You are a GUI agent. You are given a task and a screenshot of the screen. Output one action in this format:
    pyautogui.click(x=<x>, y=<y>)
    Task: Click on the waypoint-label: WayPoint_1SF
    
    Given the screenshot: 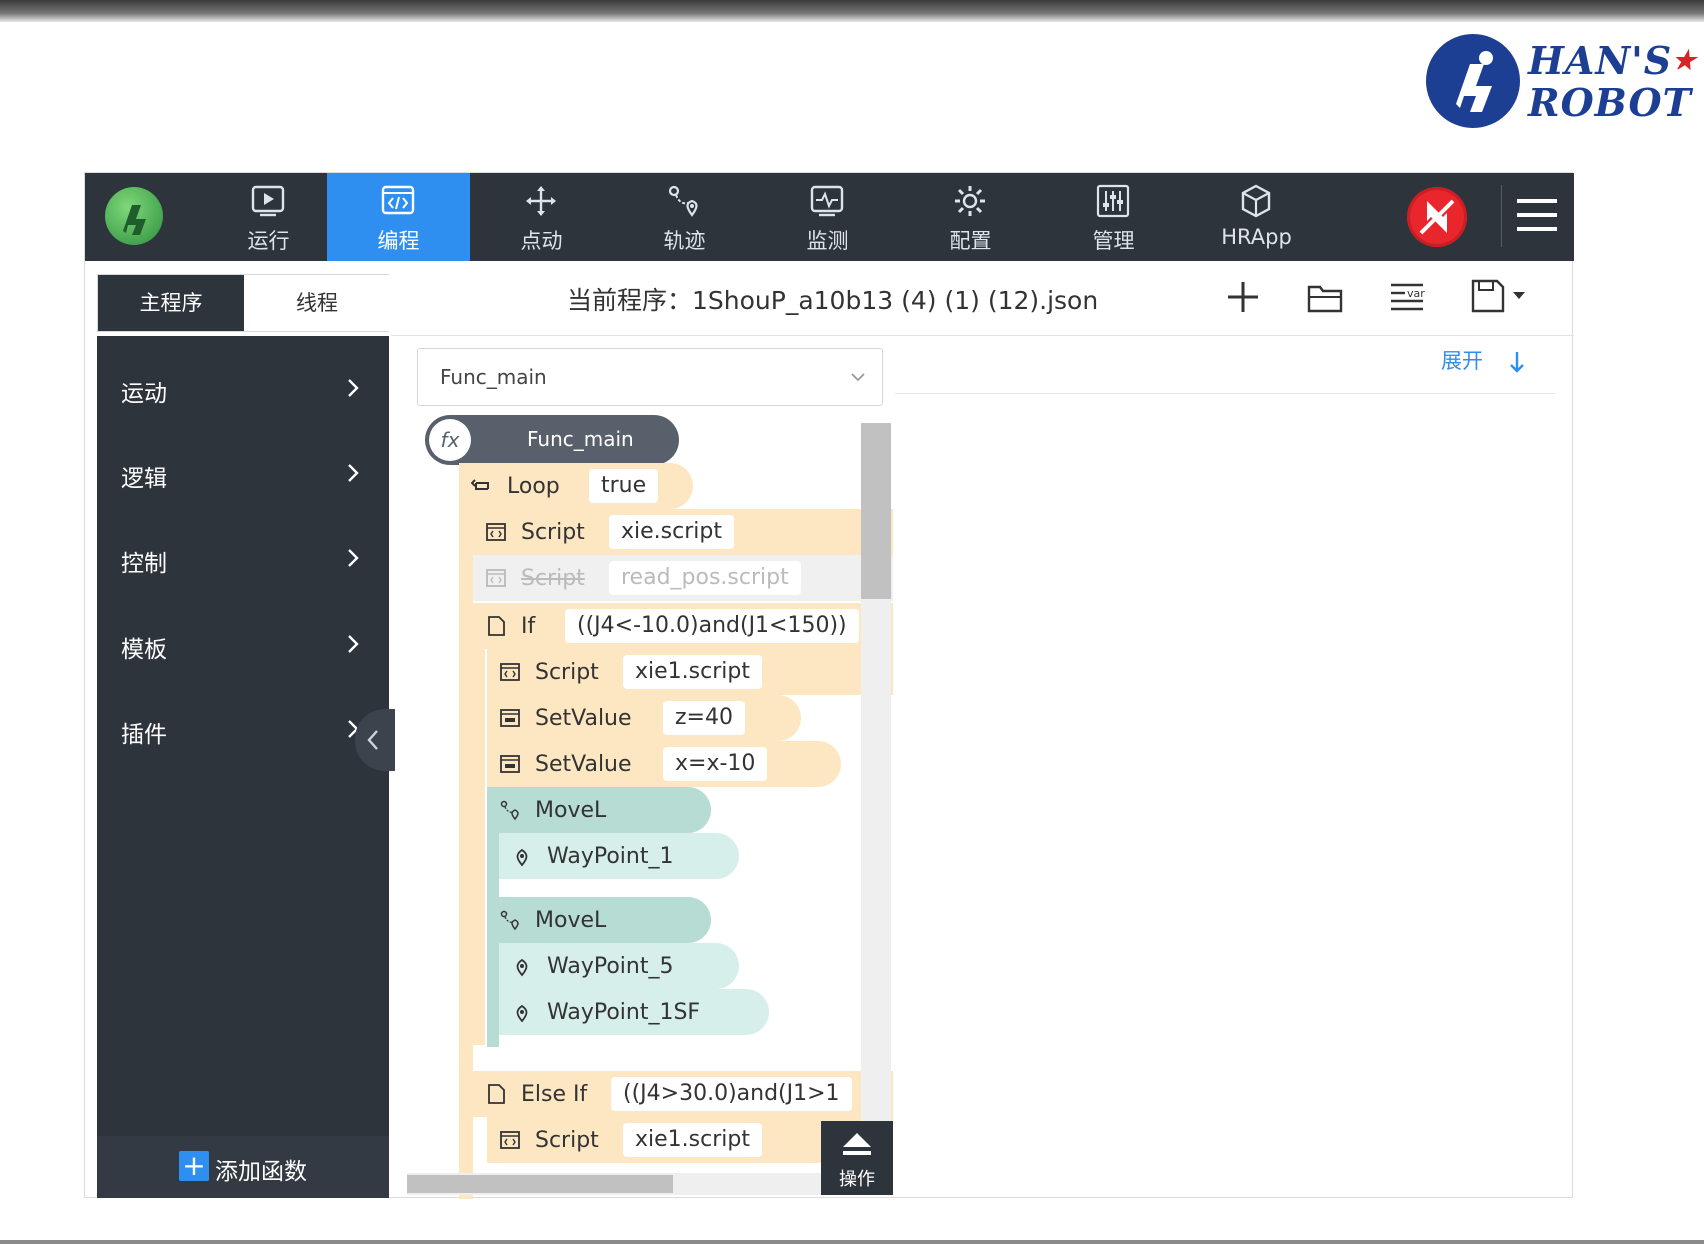 What is the action you would take?
    pyautogui.click(x=624, y=1012)
    